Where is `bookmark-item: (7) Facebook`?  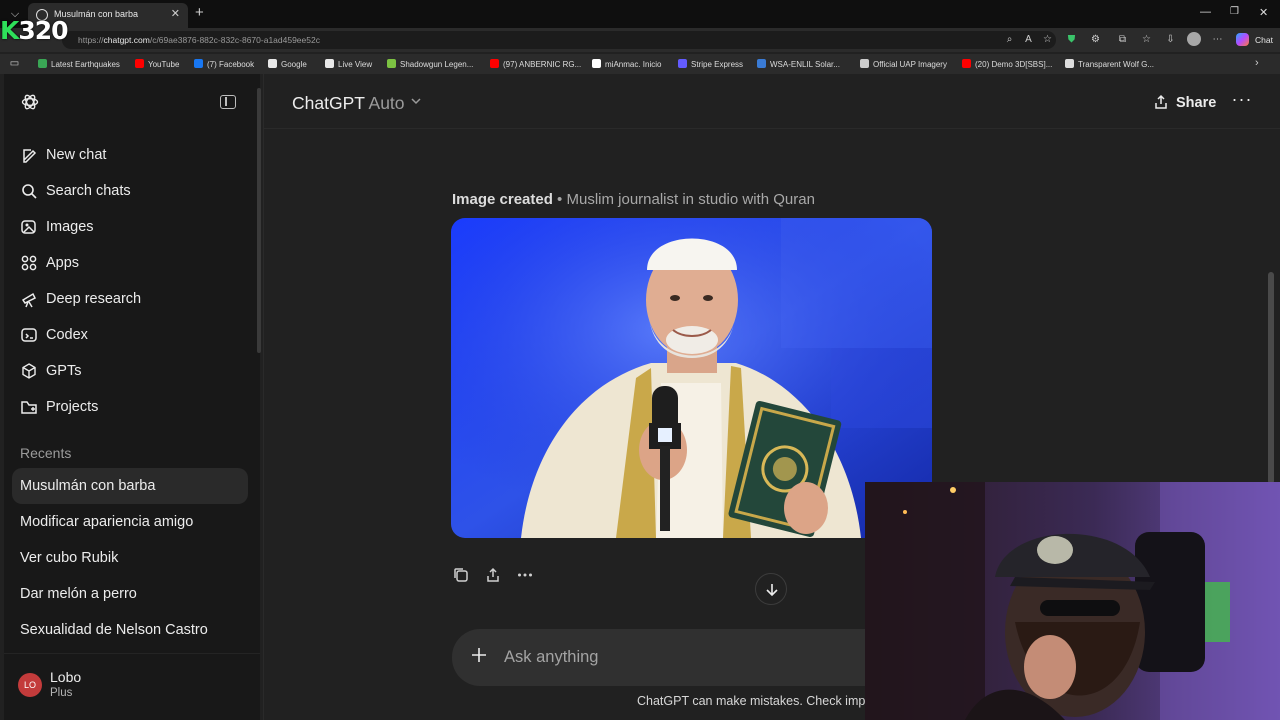
bookmark-item: (7) Facebook is located at coordinates (224, 64).